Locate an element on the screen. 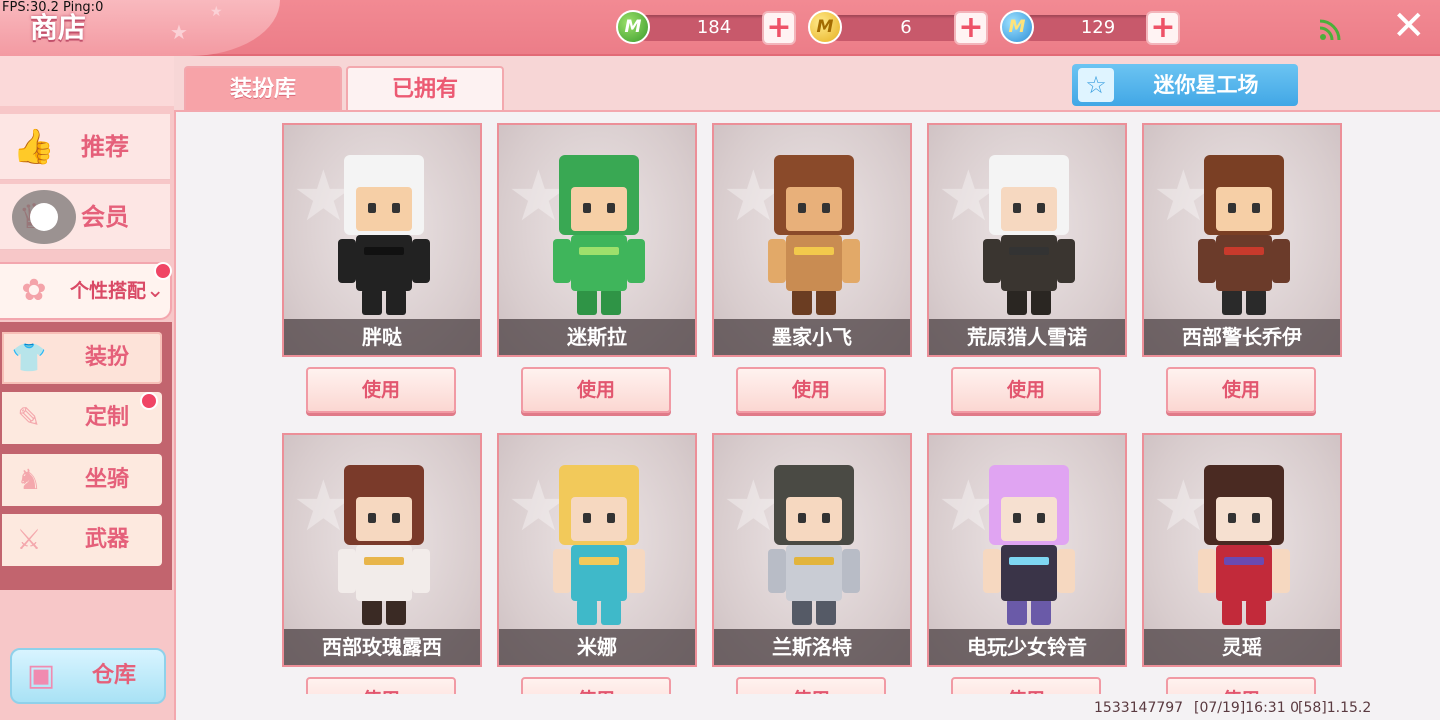  skin-name: 迷斯拉 is located at coordinates (597, 337).